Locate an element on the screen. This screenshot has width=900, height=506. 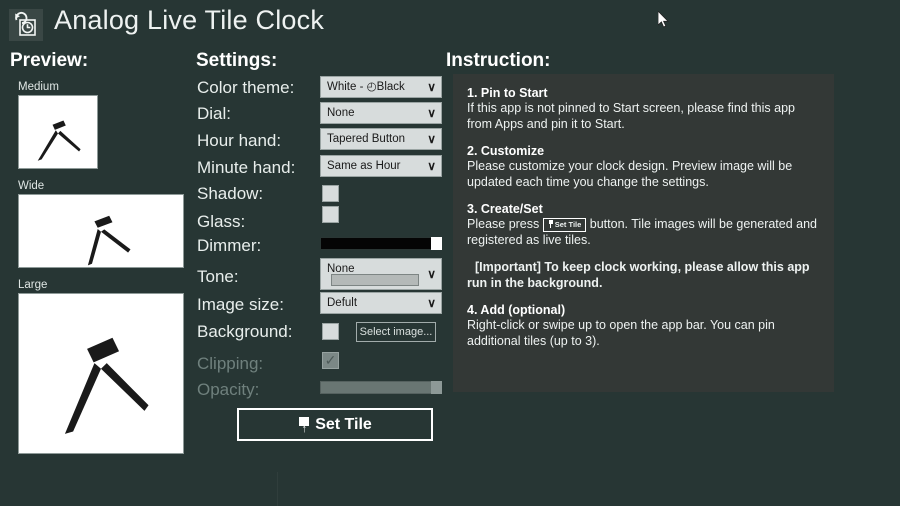
checkbox-shadow is located at coordinates (330, 193).